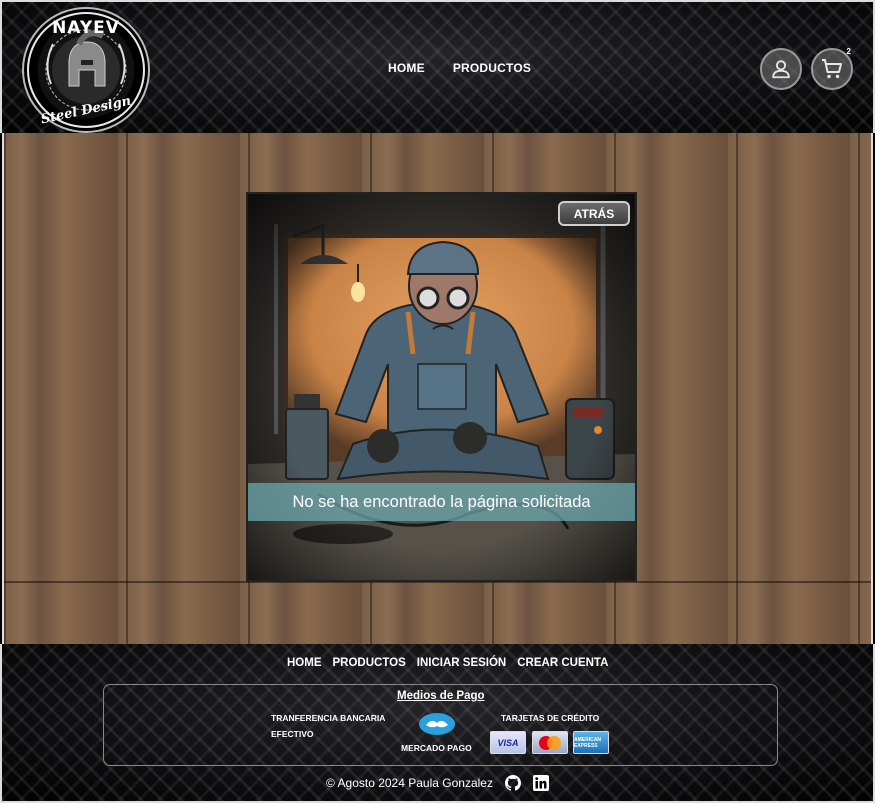 The width and height of the screenshot is (875, 803). Describe the element at coordinates (436, 748) in the screenshot. I see `payment-mercadopago: MERCADO PAGO` at that location.